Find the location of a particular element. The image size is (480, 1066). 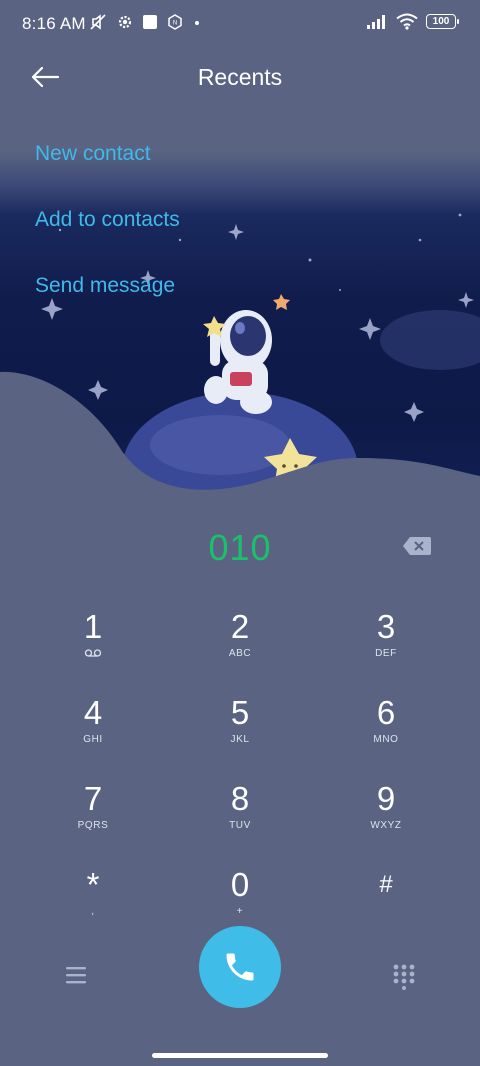

key-7: 7 PQRS is located at coordinates (93, 817).